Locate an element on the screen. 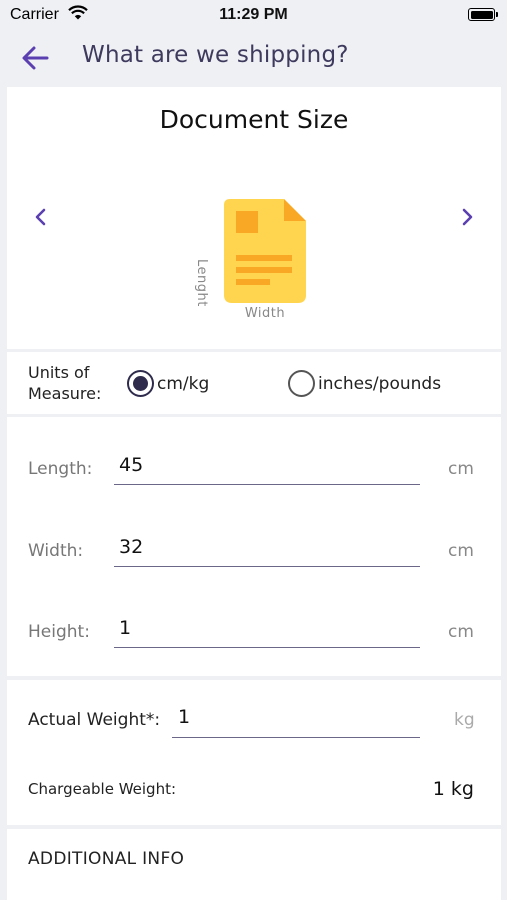  back-arrow-icon is located at coordinates (35, 58).